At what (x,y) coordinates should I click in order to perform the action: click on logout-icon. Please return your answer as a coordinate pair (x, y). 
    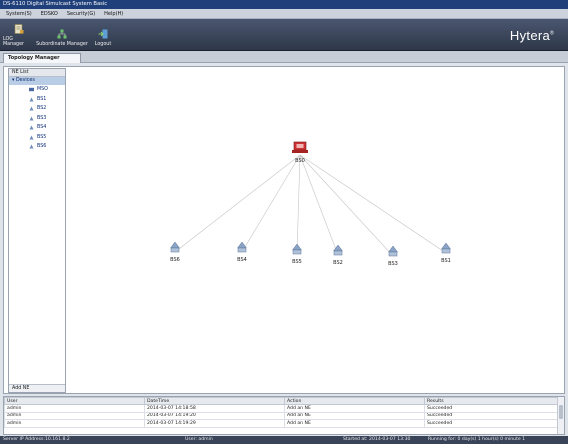
    Looking at the image, I should click on (103, 34).